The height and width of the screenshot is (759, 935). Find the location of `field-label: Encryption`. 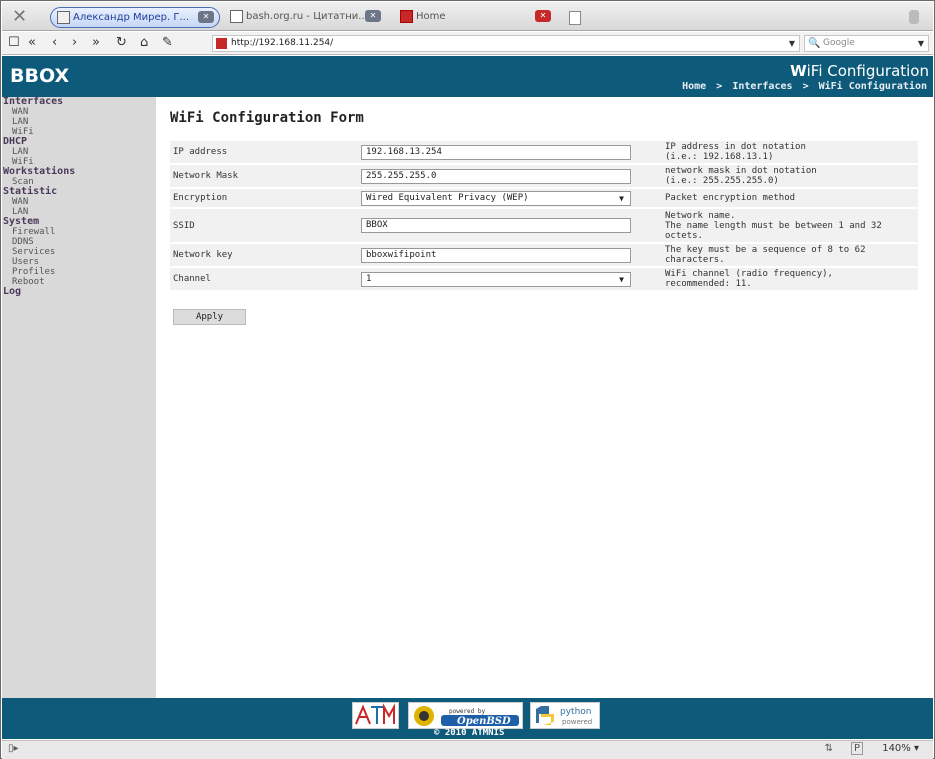

field-label: Encryption is located at coordinates (263, 198).